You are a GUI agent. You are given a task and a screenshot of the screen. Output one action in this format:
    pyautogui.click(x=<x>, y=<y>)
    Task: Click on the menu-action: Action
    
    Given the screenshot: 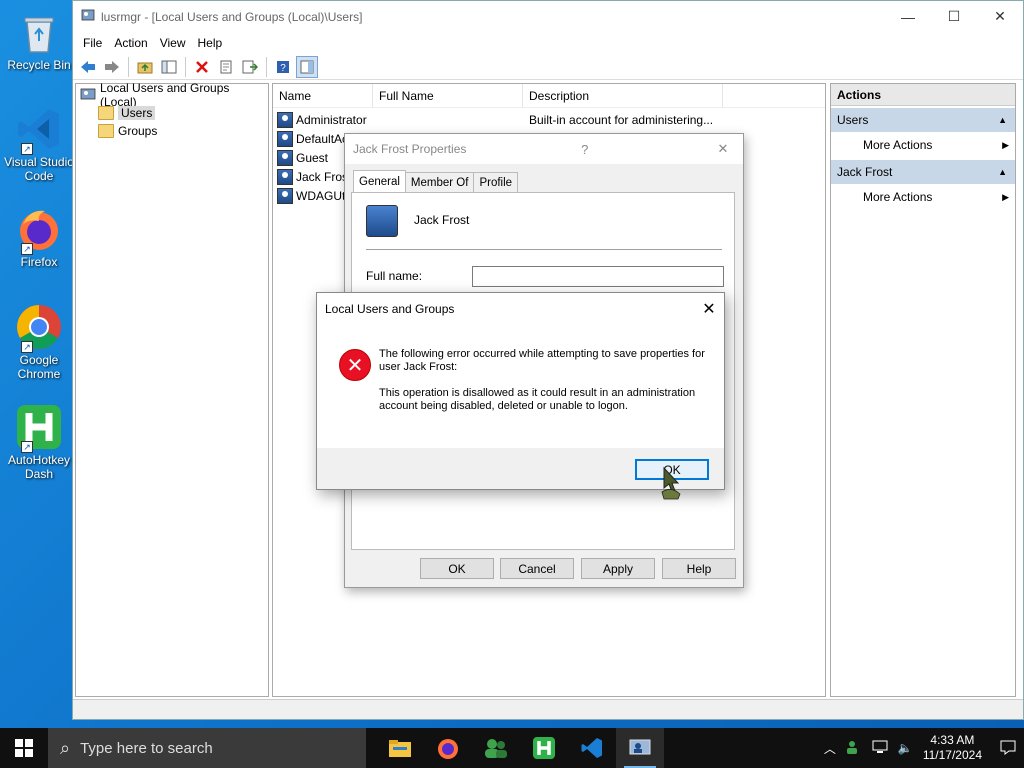 What is the action you would take?
    pyautogui.click(x=130, y=43)
    